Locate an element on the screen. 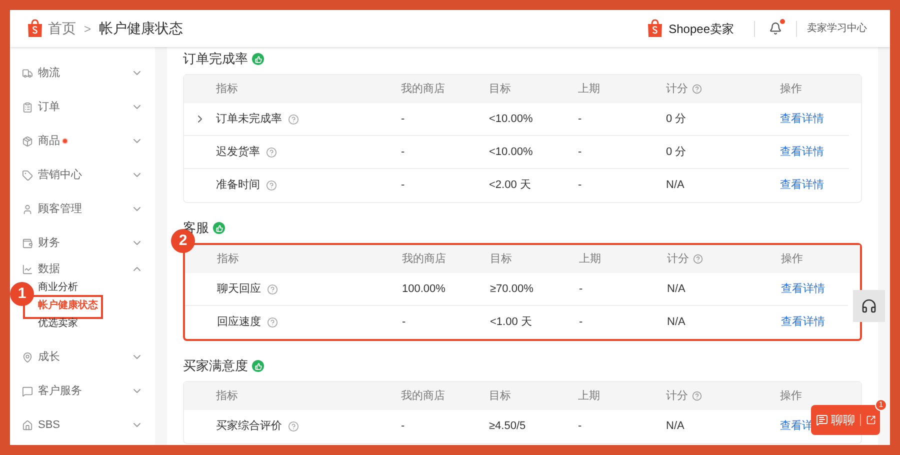 The image size is (900, 455). chat-bubble-icon is located at coordinates (822, 420).